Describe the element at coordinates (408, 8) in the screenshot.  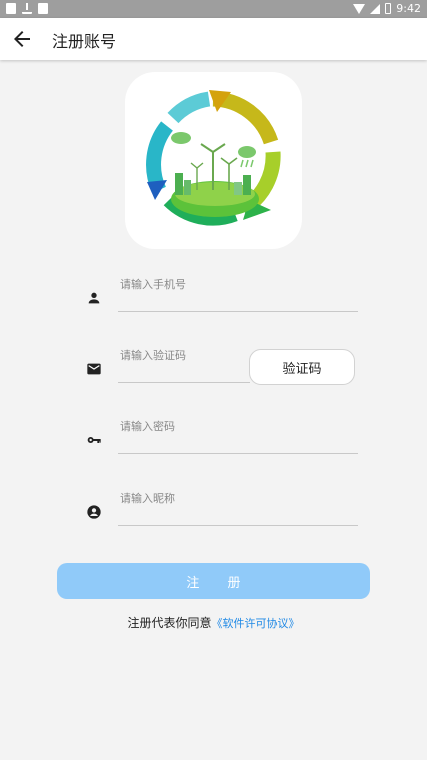
I see `status-time: 9:42` at that location.